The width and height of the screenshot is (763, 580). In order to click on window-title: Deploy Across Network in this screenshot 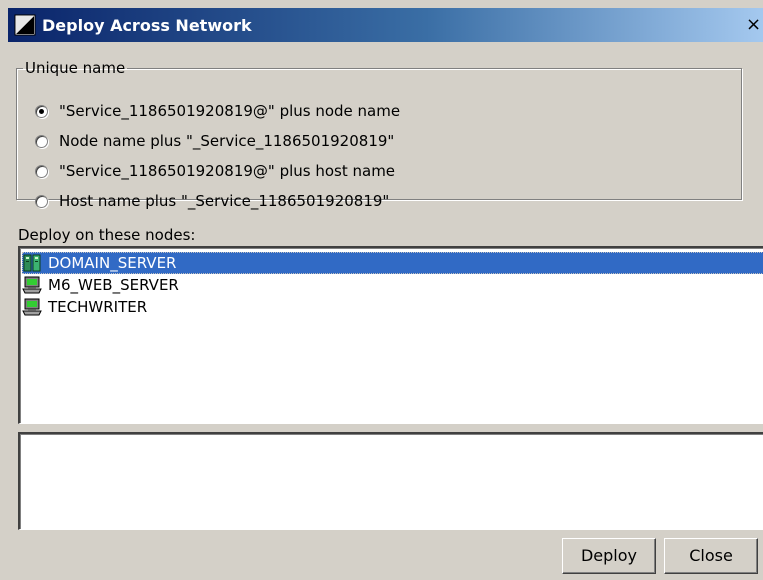, I will do `click(147, 25)`.